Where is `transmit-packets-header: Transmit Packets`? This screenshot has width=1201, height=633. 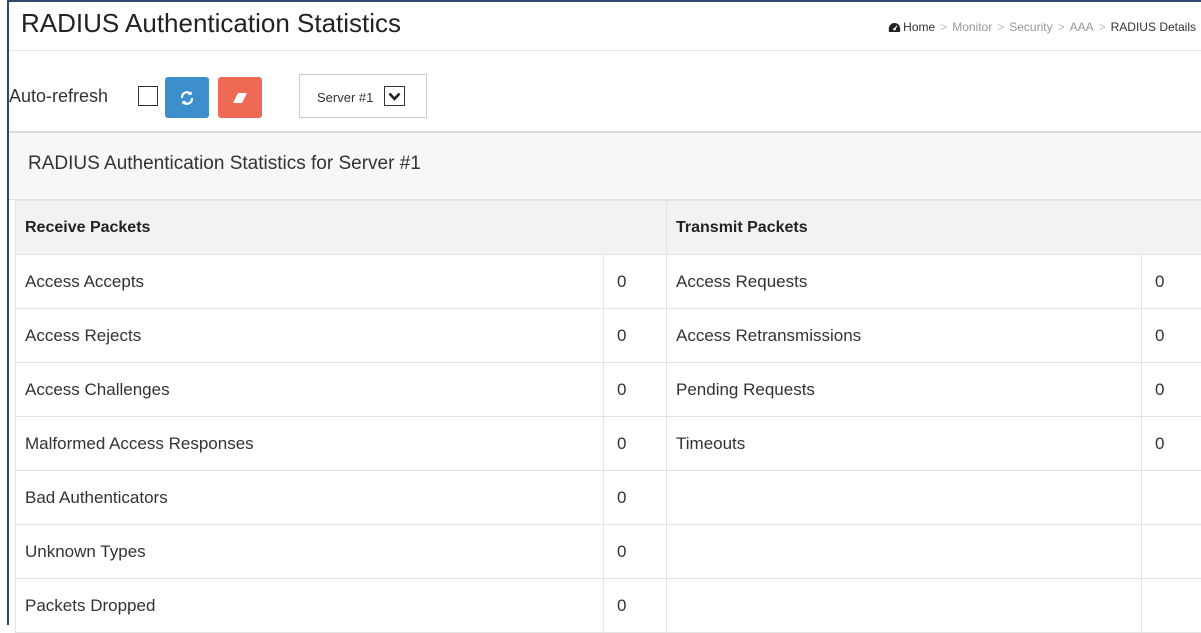 transmit-packets-header: Transmit Packets is located at coordinates (934, 228).